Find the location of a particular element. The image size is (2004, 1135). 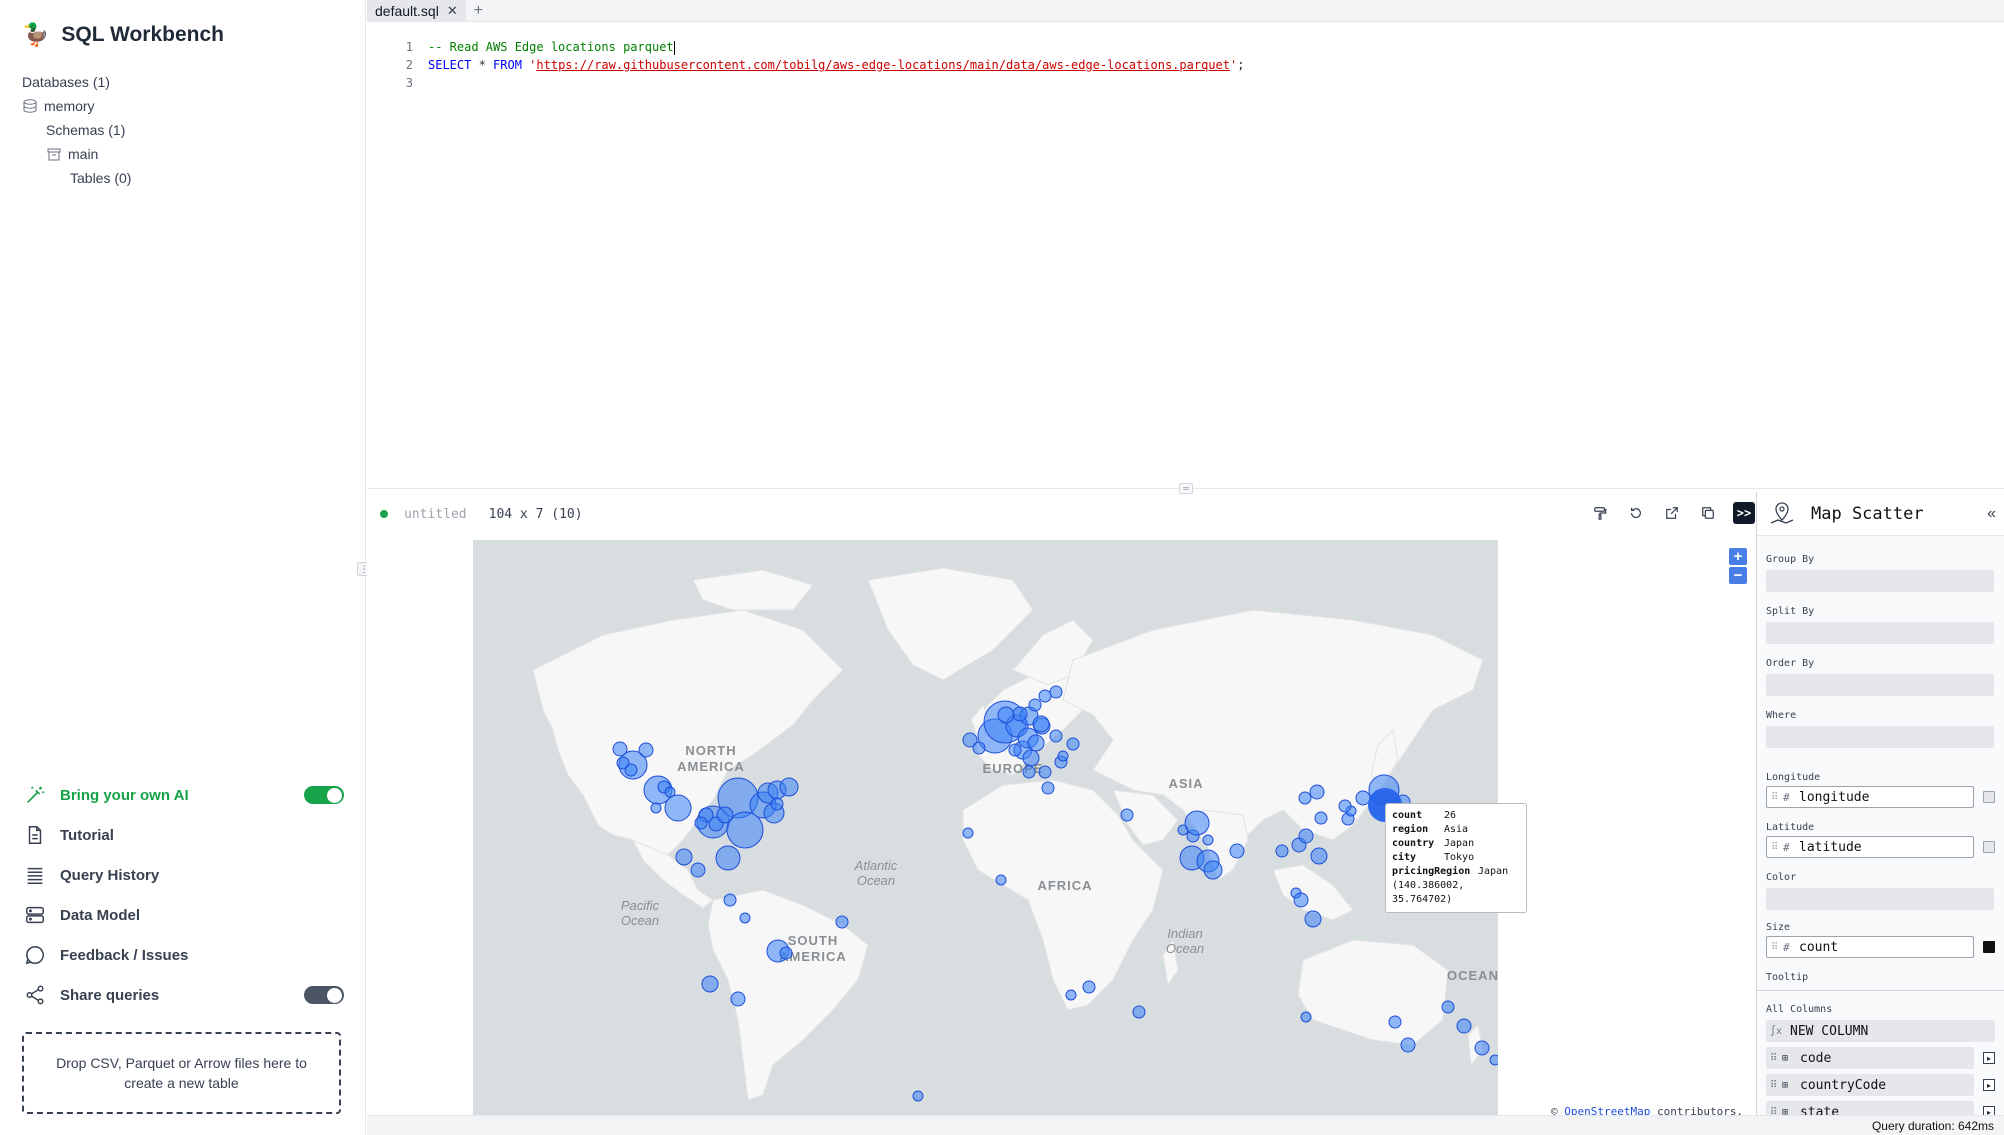

add-tab-icon: + is located at coordinates (478, 11).